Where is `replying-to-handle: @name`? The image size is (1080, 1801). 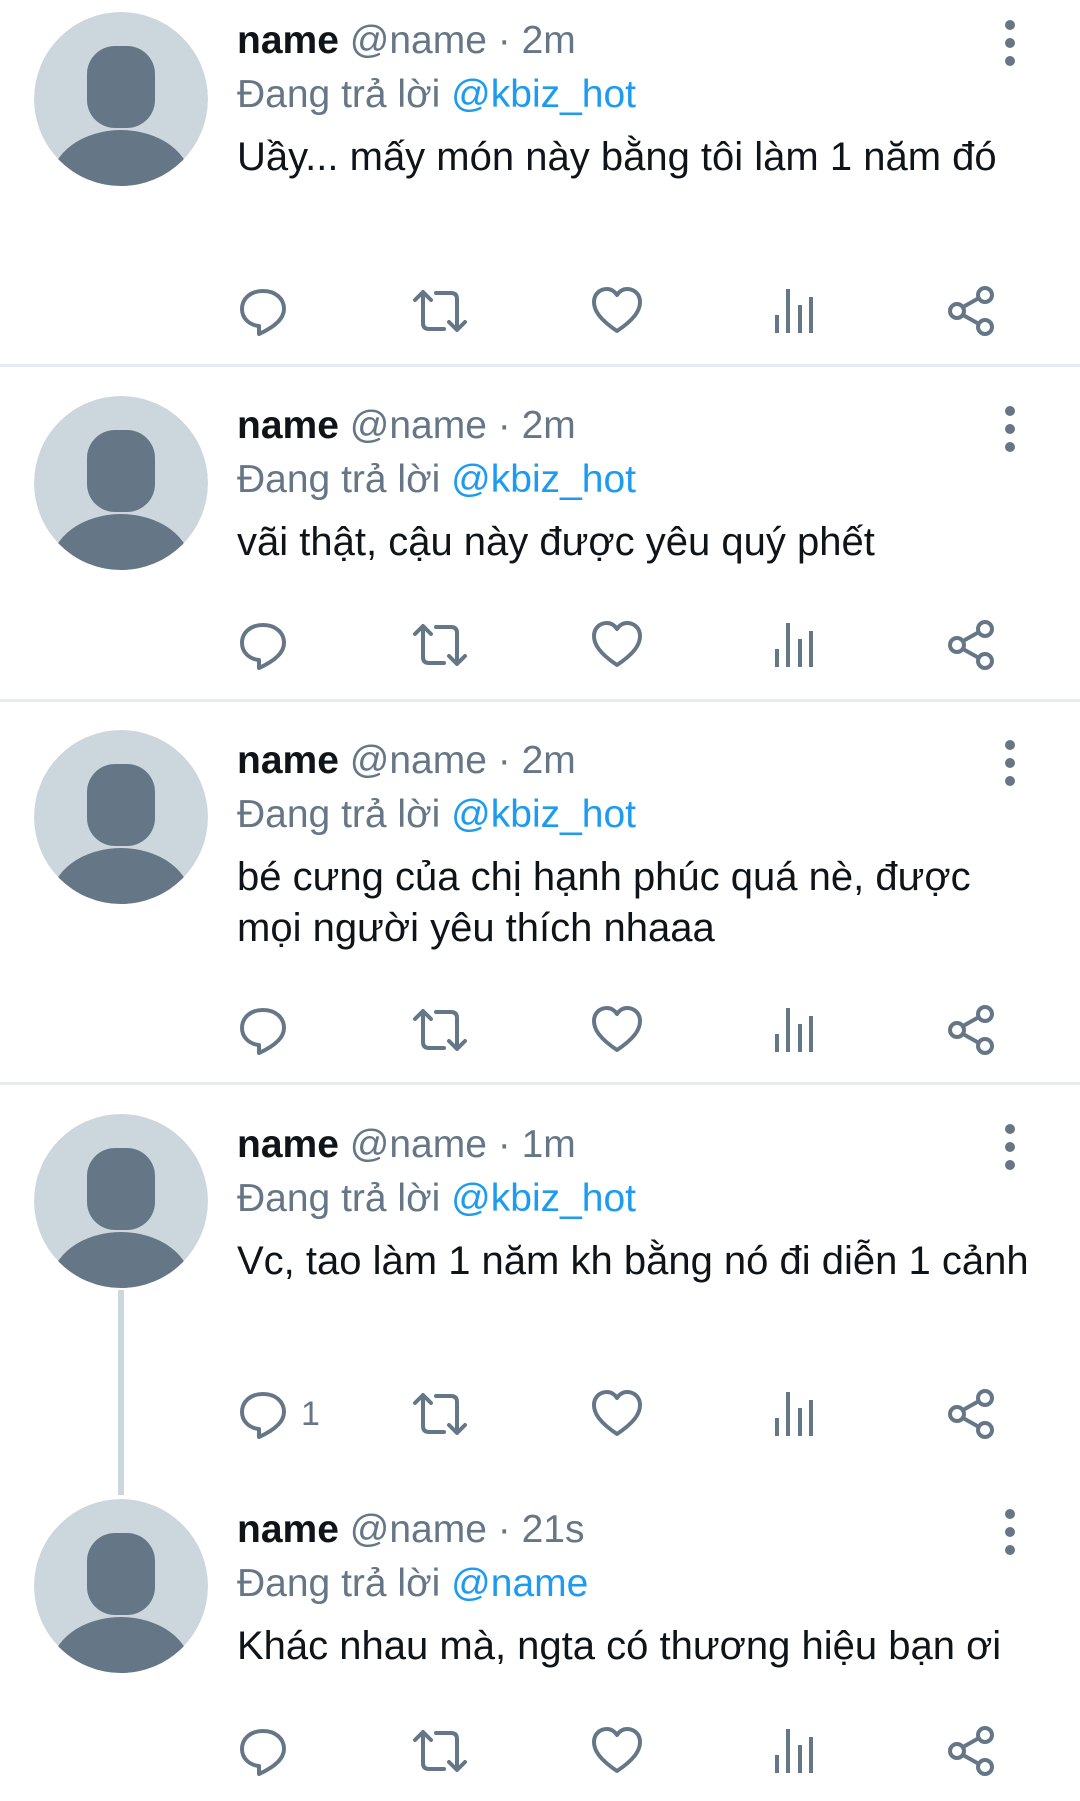
replying-to-handle: @name is located at coordinates (519, 1583).